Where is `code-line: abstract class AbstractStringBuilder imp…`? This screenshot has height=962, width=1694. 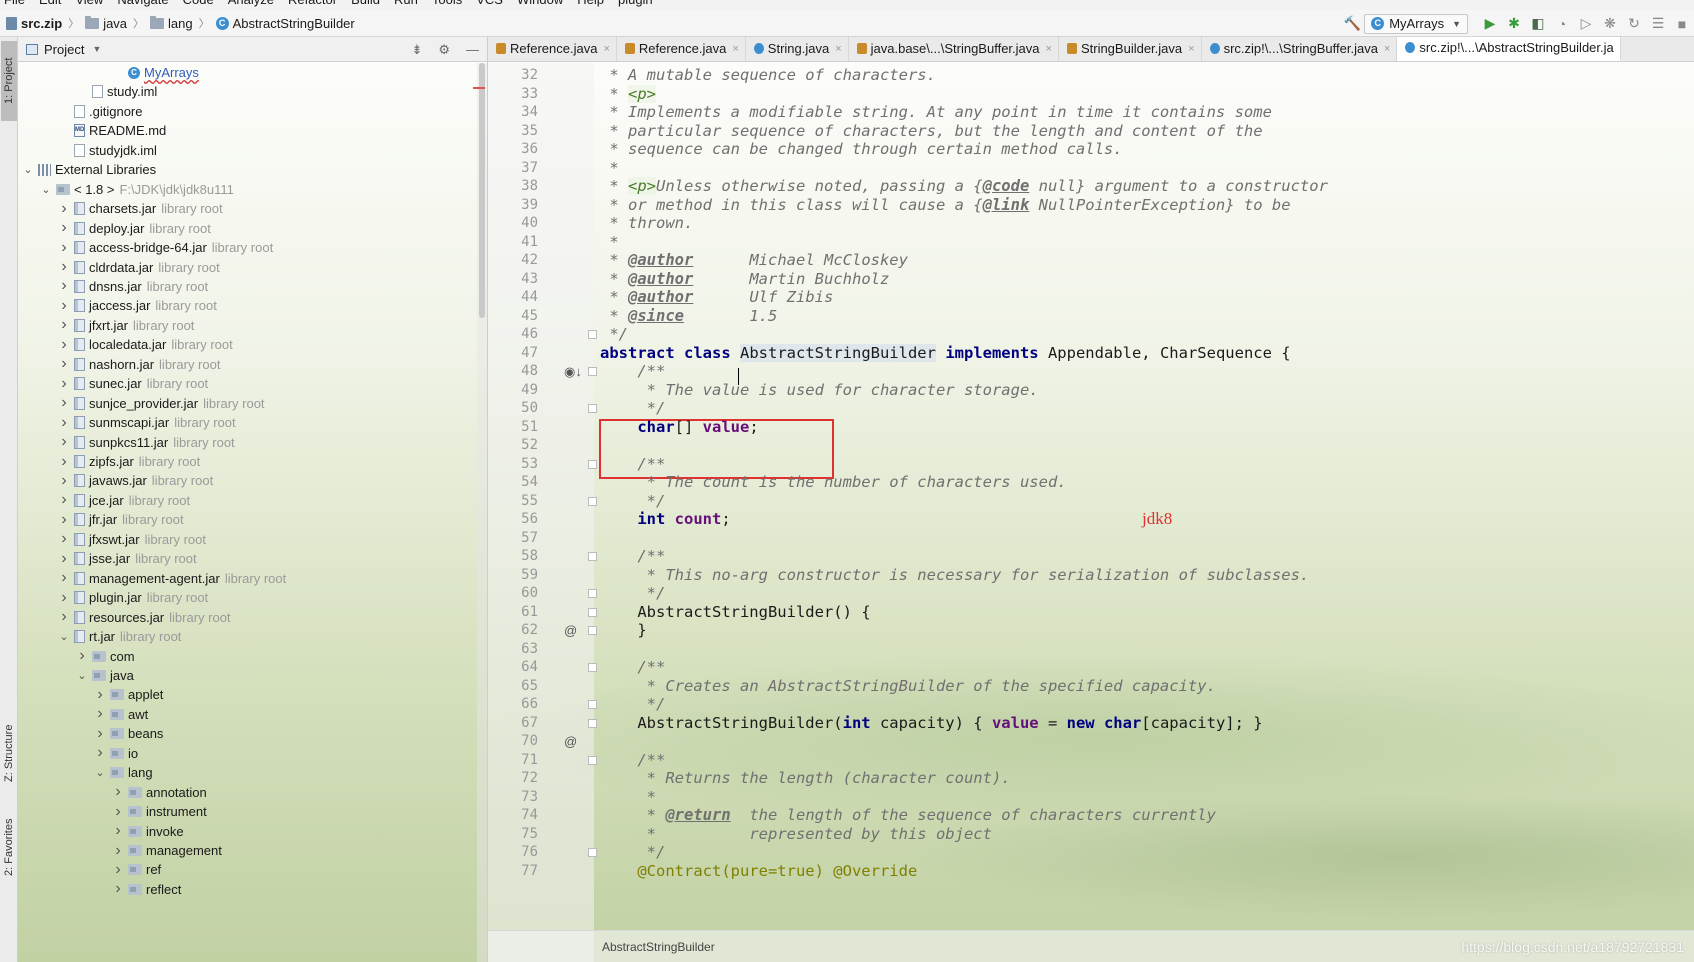 code-line: abstract class AbstractStringBuilder imp… is located at coordinates (945, 352).